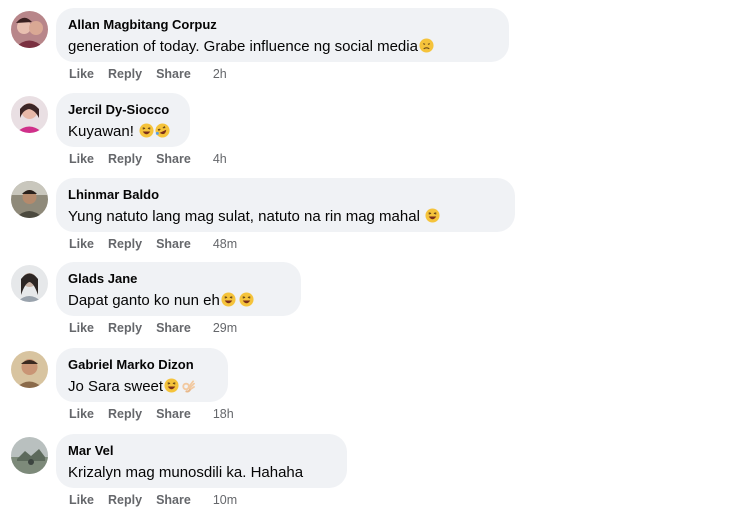  Describe the element at coordinates (220, 74) in the screenshot. I see `comment-timestamp: 2h` at that location.